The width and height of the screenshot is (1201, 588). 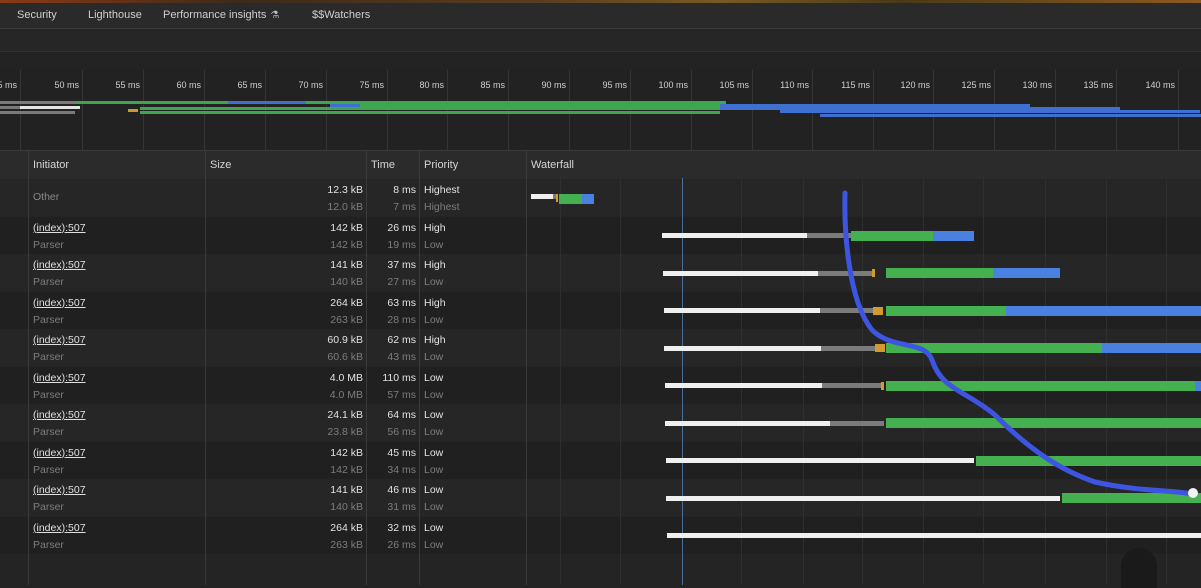 I want to click on size-cell: 142 kB, so click(x=346, y=452).